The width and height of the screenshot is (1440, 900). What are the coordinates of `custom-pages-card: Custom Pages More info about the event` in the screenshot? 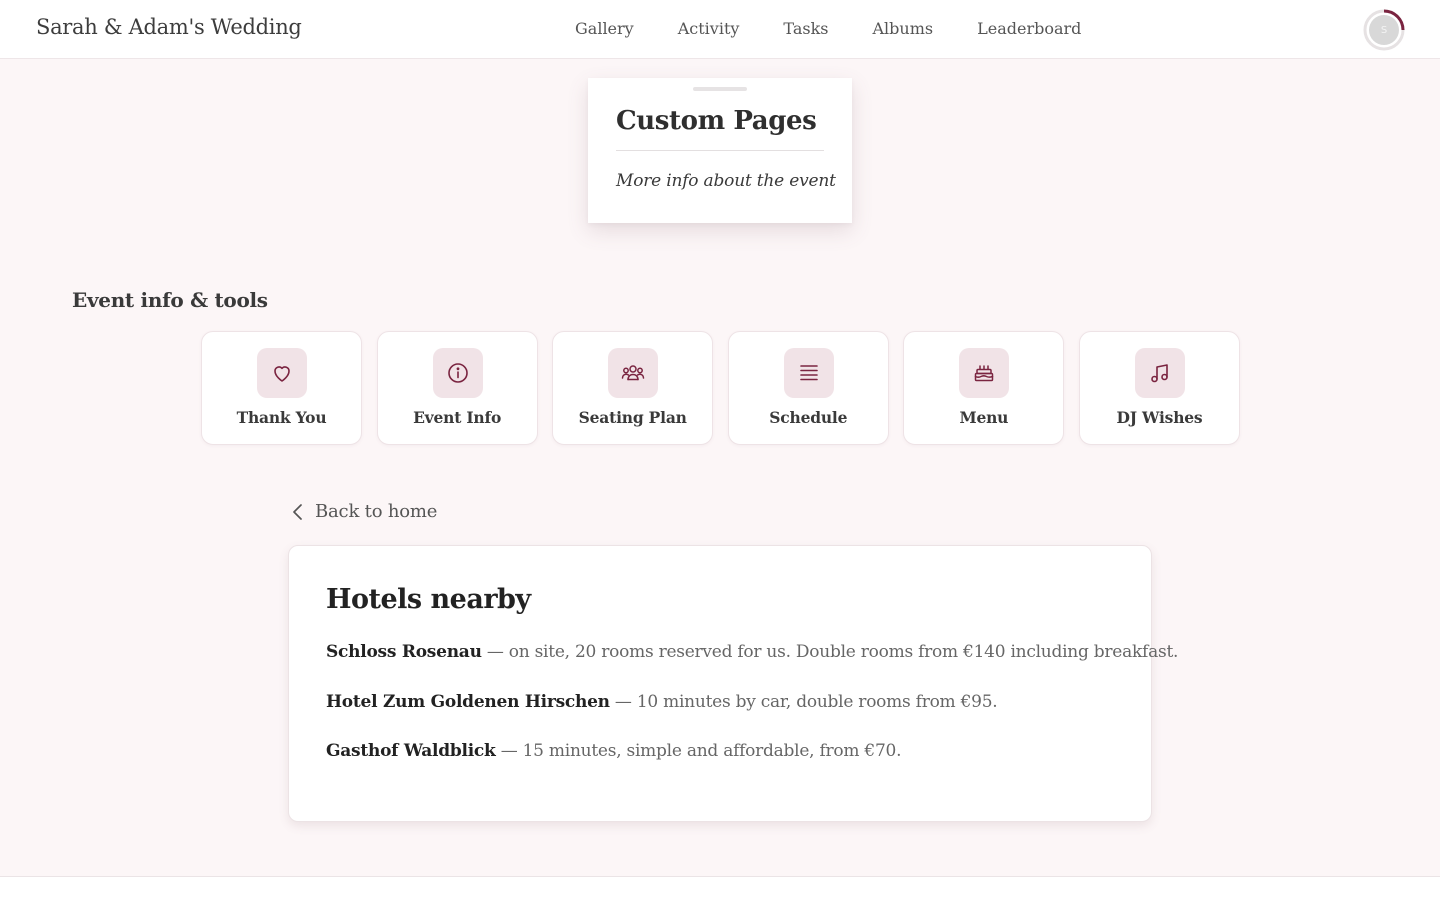 It's located at (720, 150).